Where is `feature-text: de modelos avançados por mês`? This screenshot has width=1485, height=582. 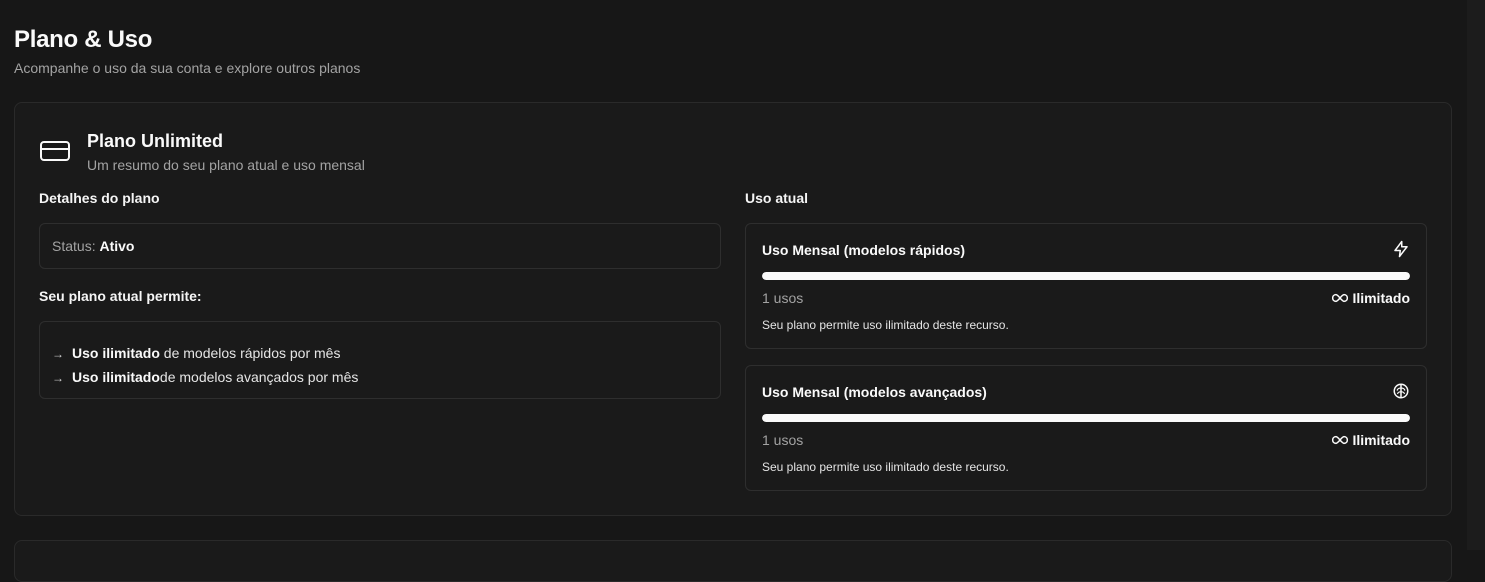 feature-text: de modelos avançados por mês is located at coordinates (259, 377).